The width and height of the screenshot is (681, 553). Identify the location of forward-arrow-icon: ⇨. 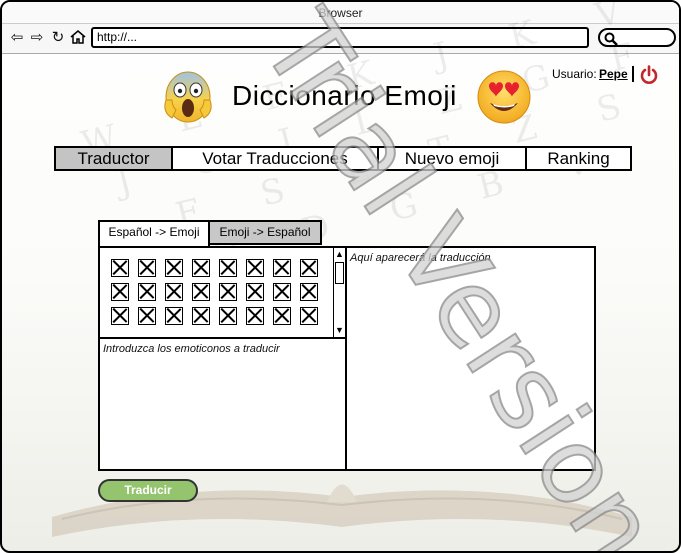
(37, 38).